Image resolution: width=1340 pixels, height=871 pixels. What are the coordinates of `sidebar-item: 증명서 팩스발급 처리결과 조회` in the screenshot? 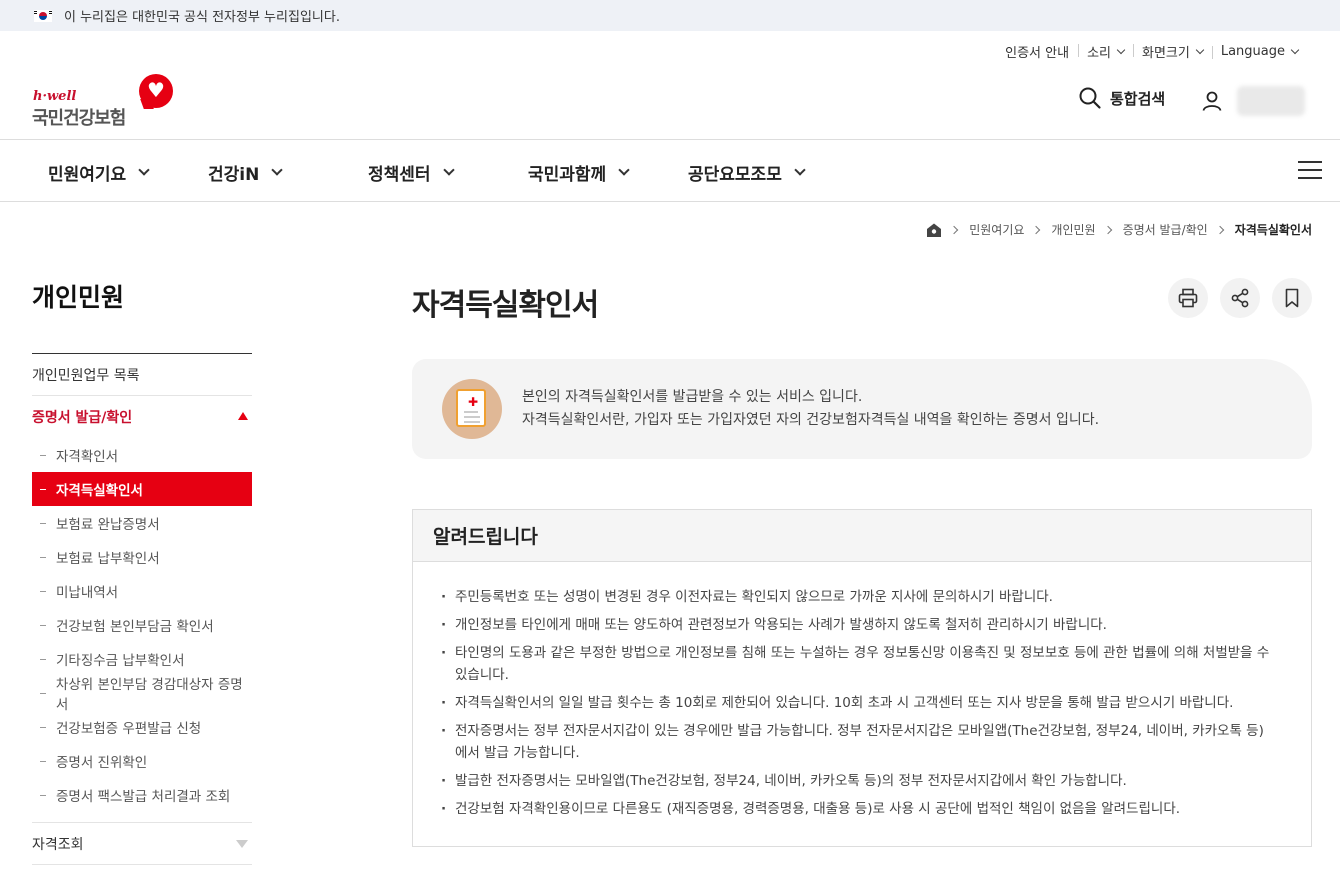 It's located at (142, 795).